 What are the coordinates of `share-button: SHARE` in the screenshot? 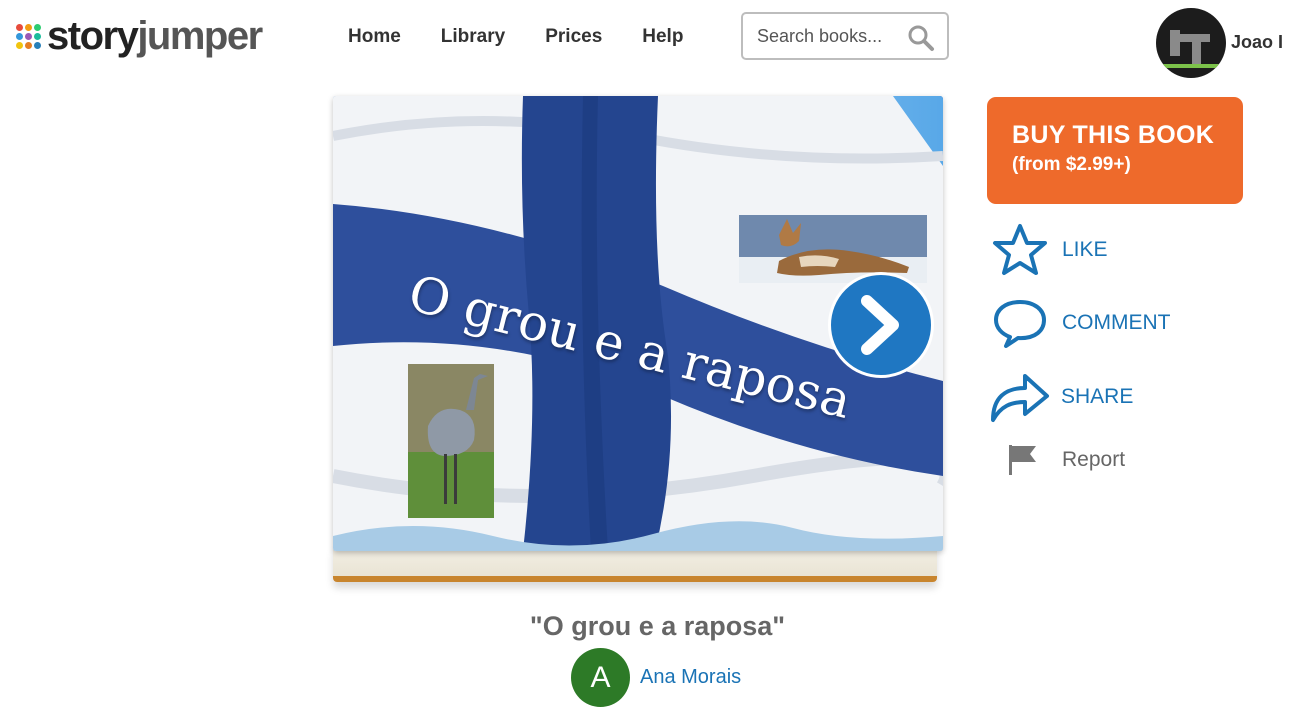 It's located at (1060, 397).